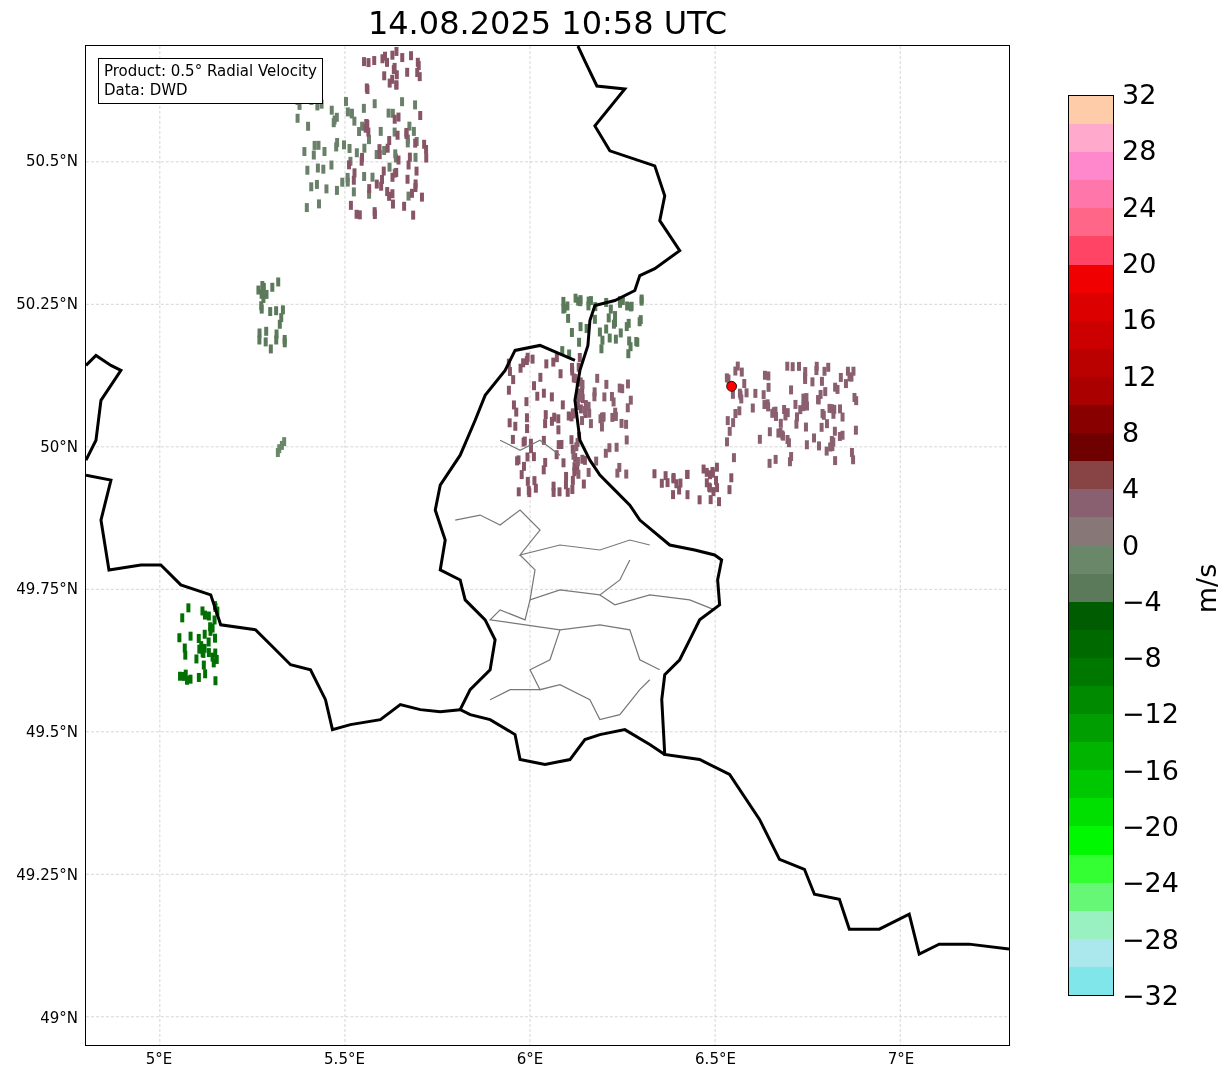 Image resolution: width=1225 pixels, height=1081 pixels. Describe the element at coordinates (901, 1059) in the screenshot. I see `longitude-label: 7°E` at that location.